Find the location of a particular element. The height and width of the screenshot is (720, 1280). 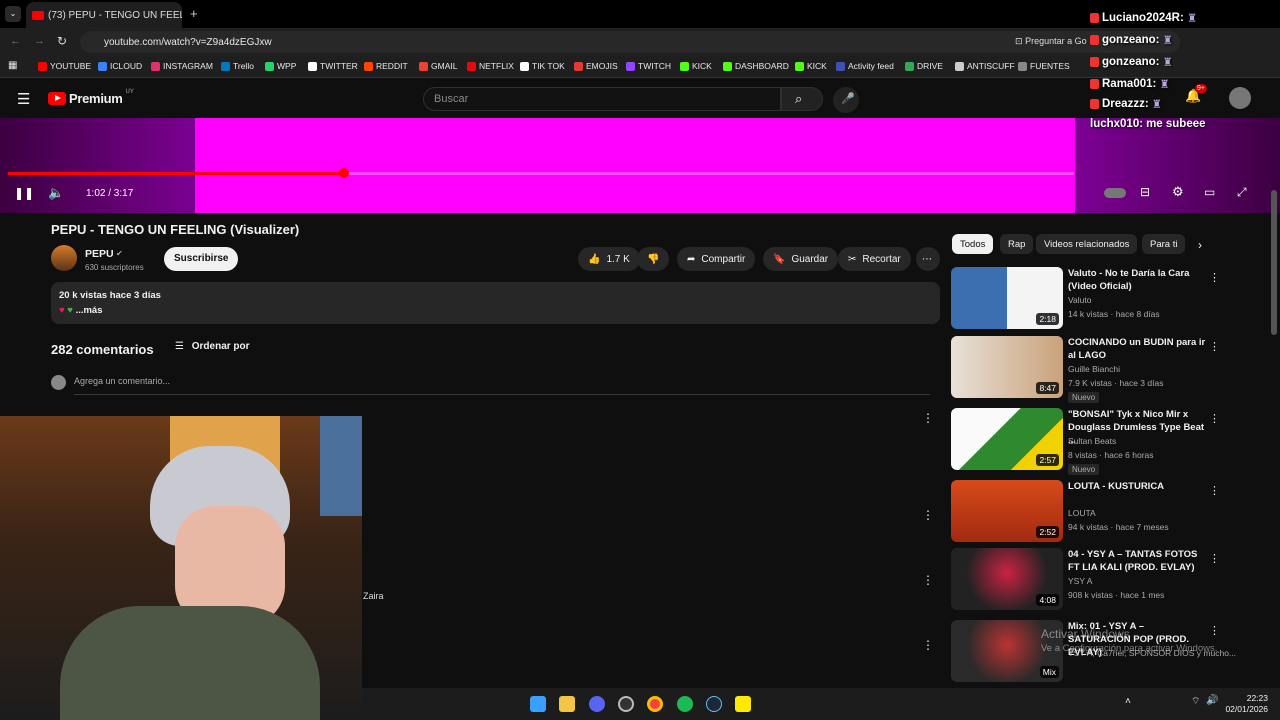

voice-search-button: 🎤 is located at coordinates (846, 100).